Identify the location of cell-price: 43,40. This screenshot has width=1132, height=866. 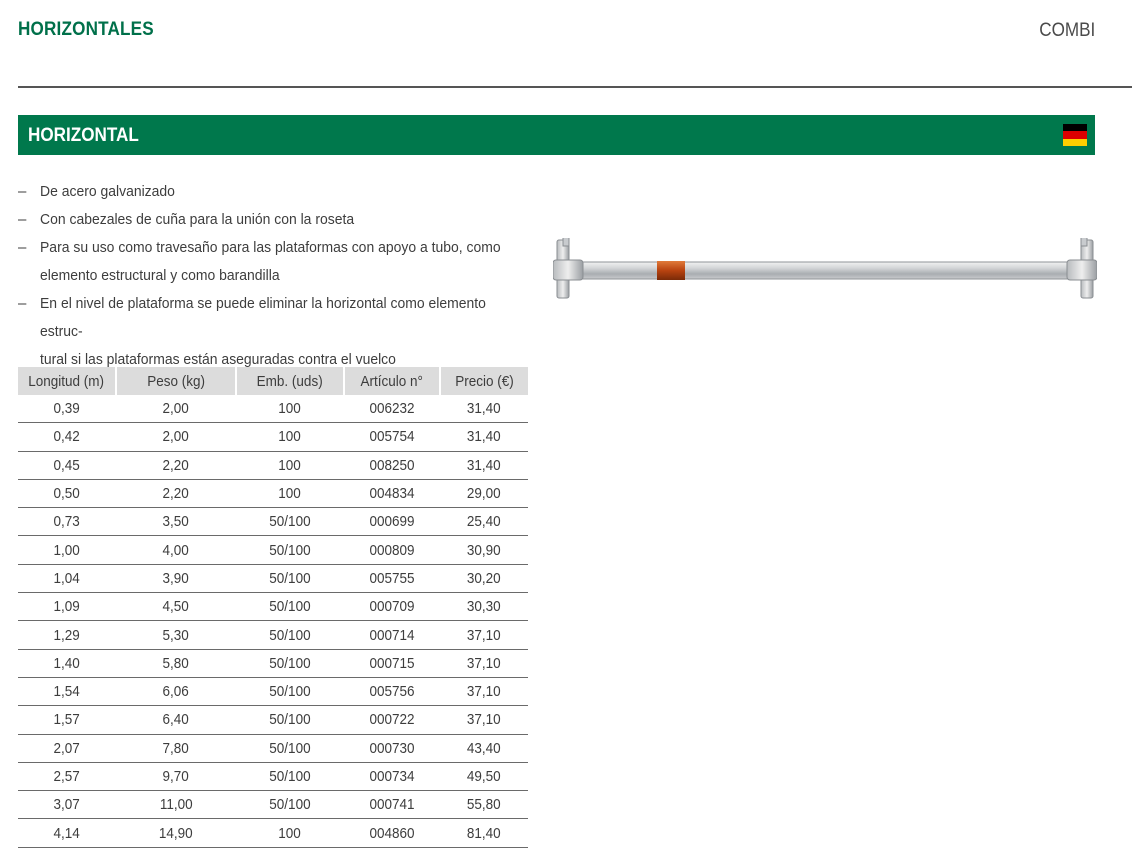
(484, 748).